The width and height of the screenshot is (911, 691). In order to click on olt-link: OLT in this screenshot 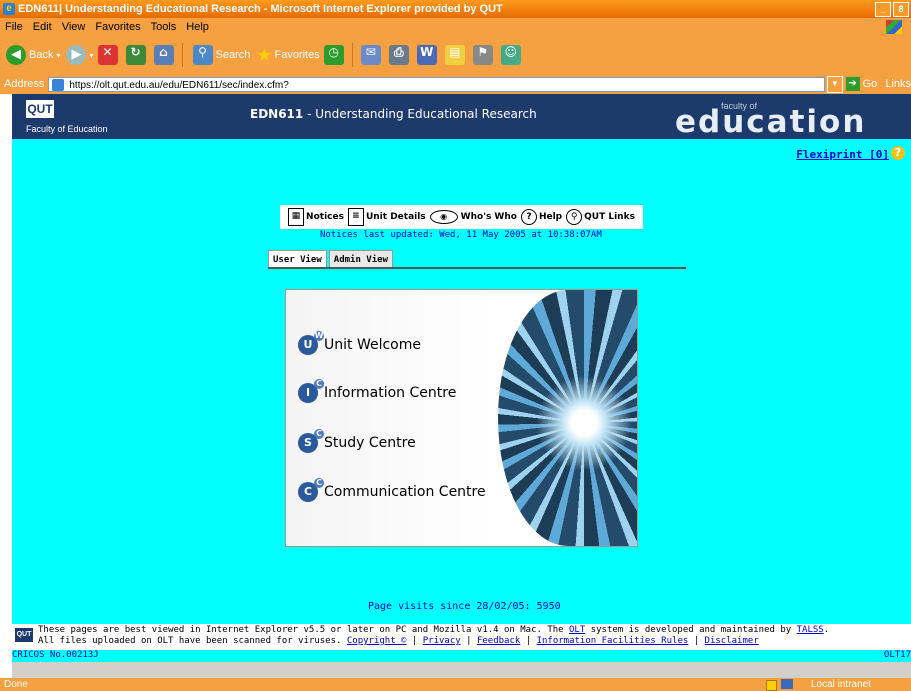, I will do `click(577, 630)`.